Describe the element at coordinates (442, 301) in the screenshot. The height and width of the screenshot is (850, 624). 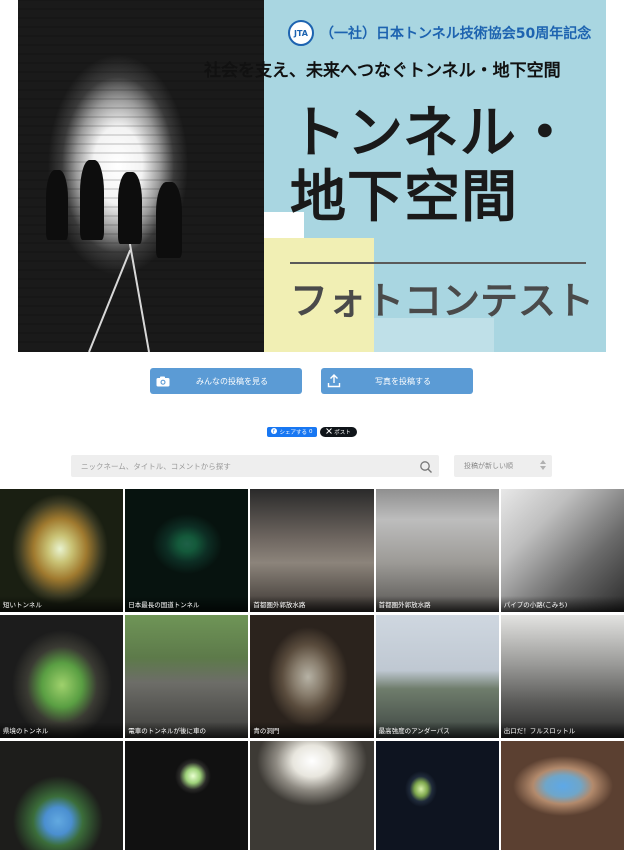
I see `contest-subtitle: フォトコンテスト` at that location.